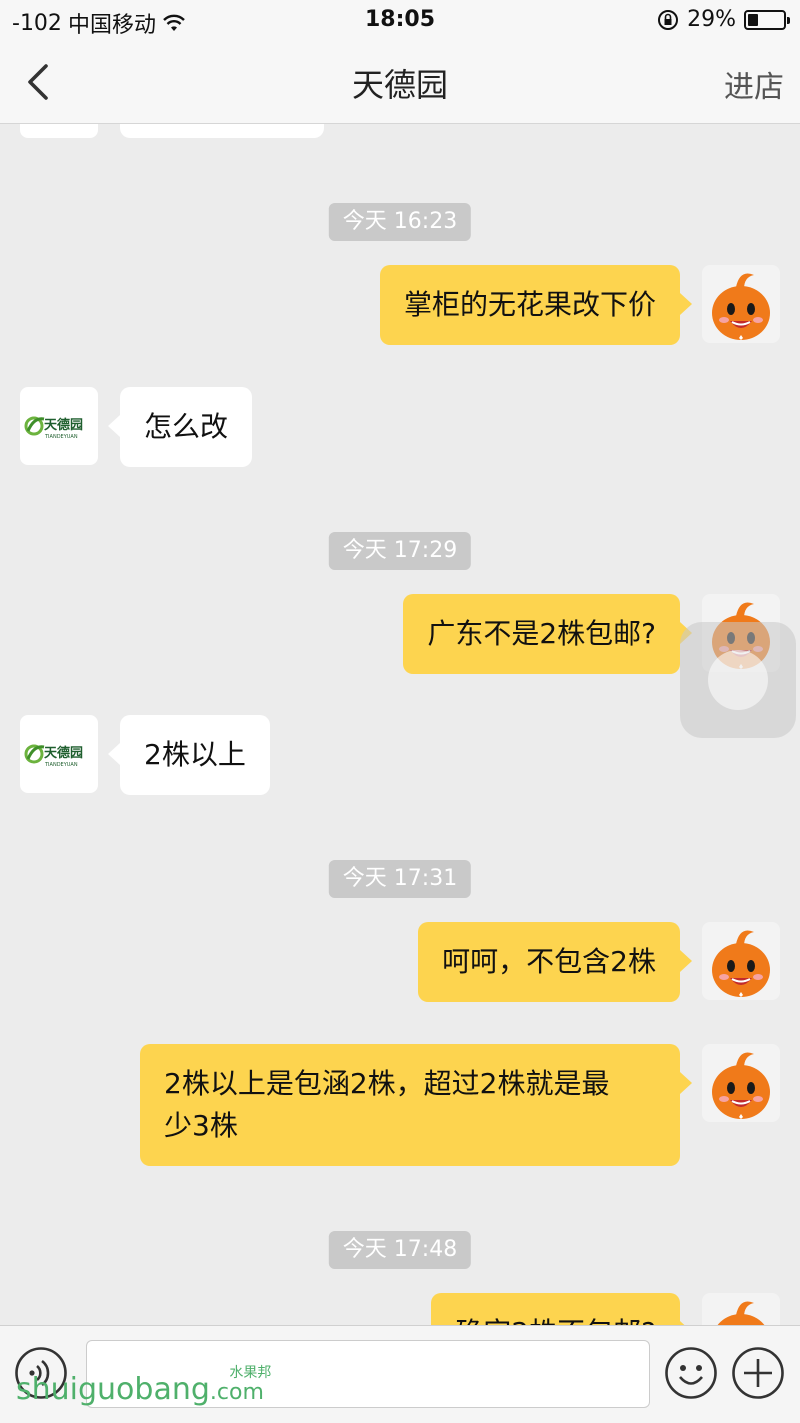 The image size is (800, 1423). I want to click on message-text: 怎么改, so click(186, 426).